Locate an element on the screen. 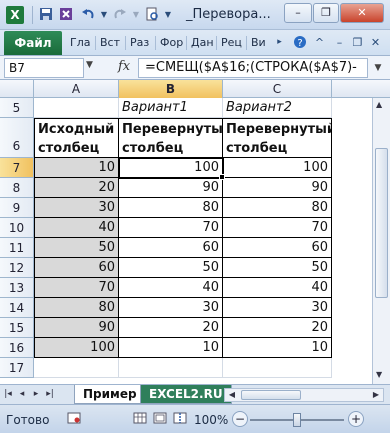 This screenshot has height=433, width=390. redo-dropdown-icon: ▼ is located at coordinates (136, 15).